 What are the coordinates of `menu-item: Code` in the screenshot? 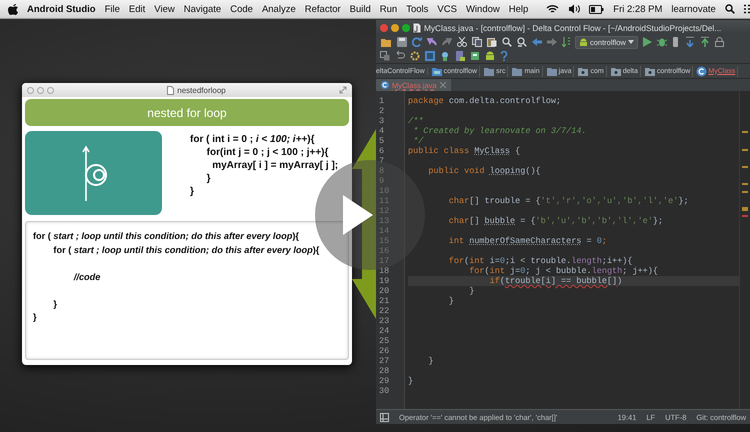 It's located at (241, 9).